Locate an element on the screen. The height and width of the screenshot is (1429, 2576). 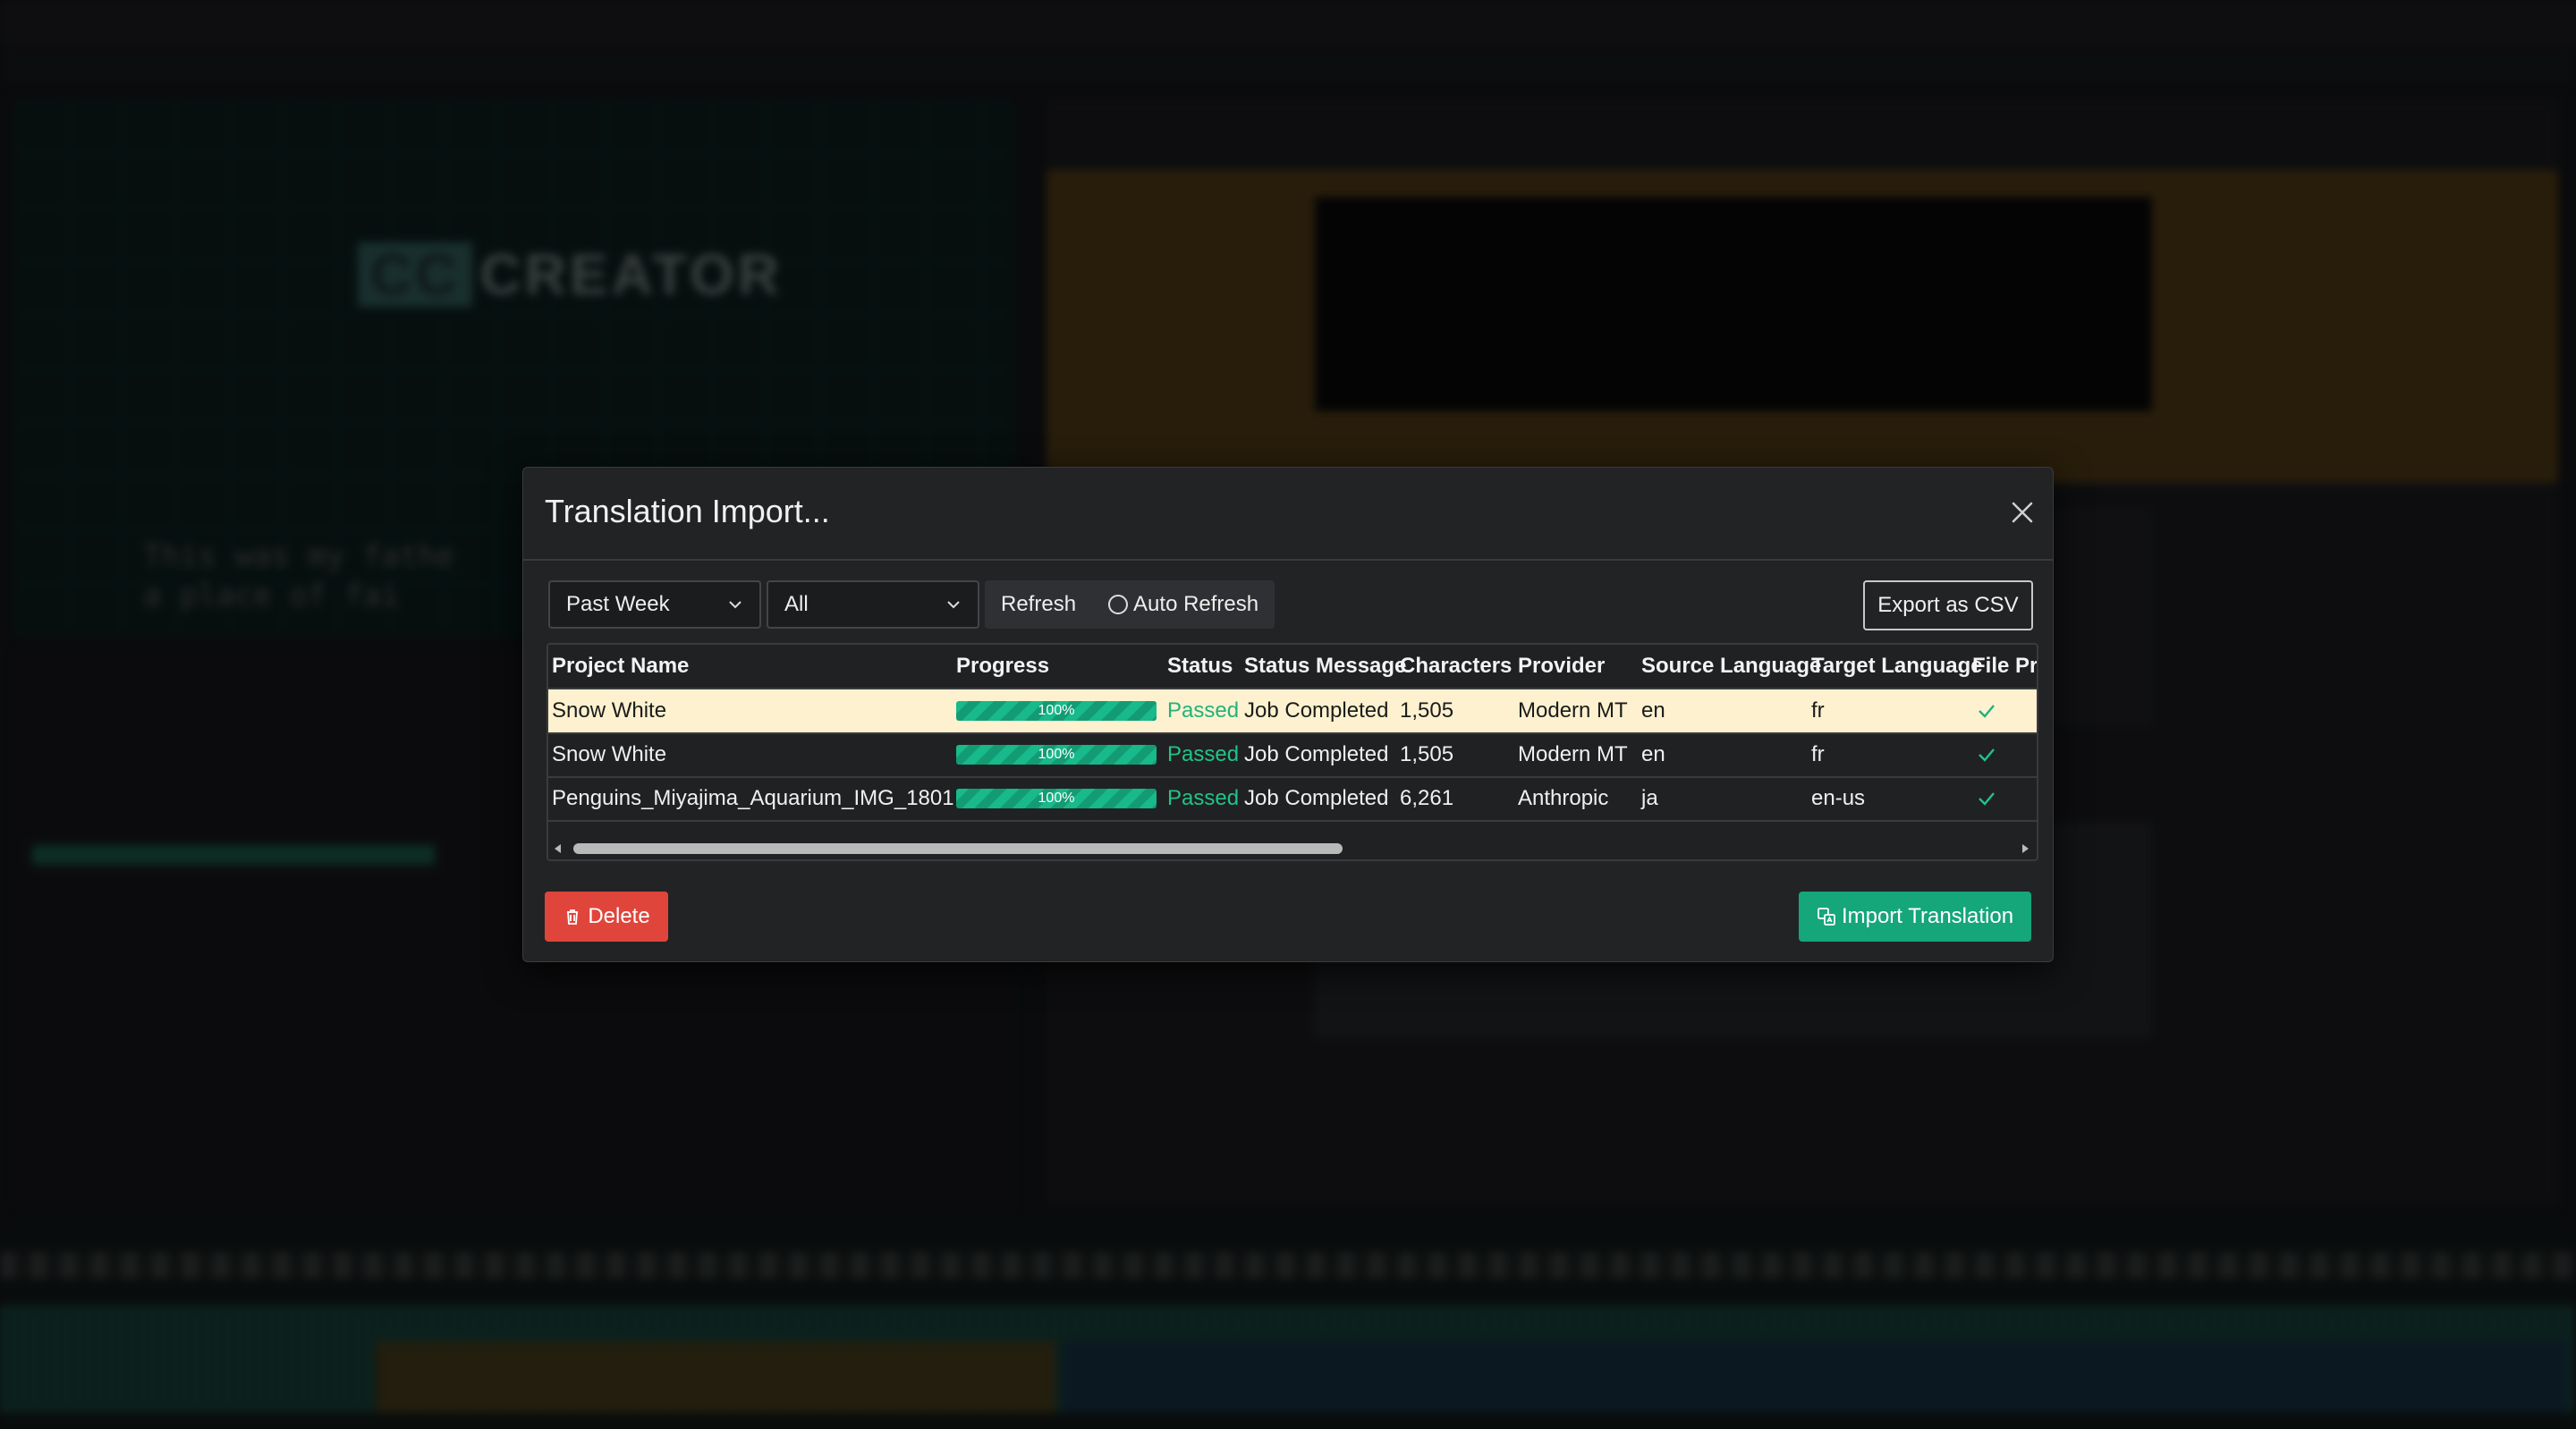
column-header-source-language: Source Language is located at coordinates (1731, 666).